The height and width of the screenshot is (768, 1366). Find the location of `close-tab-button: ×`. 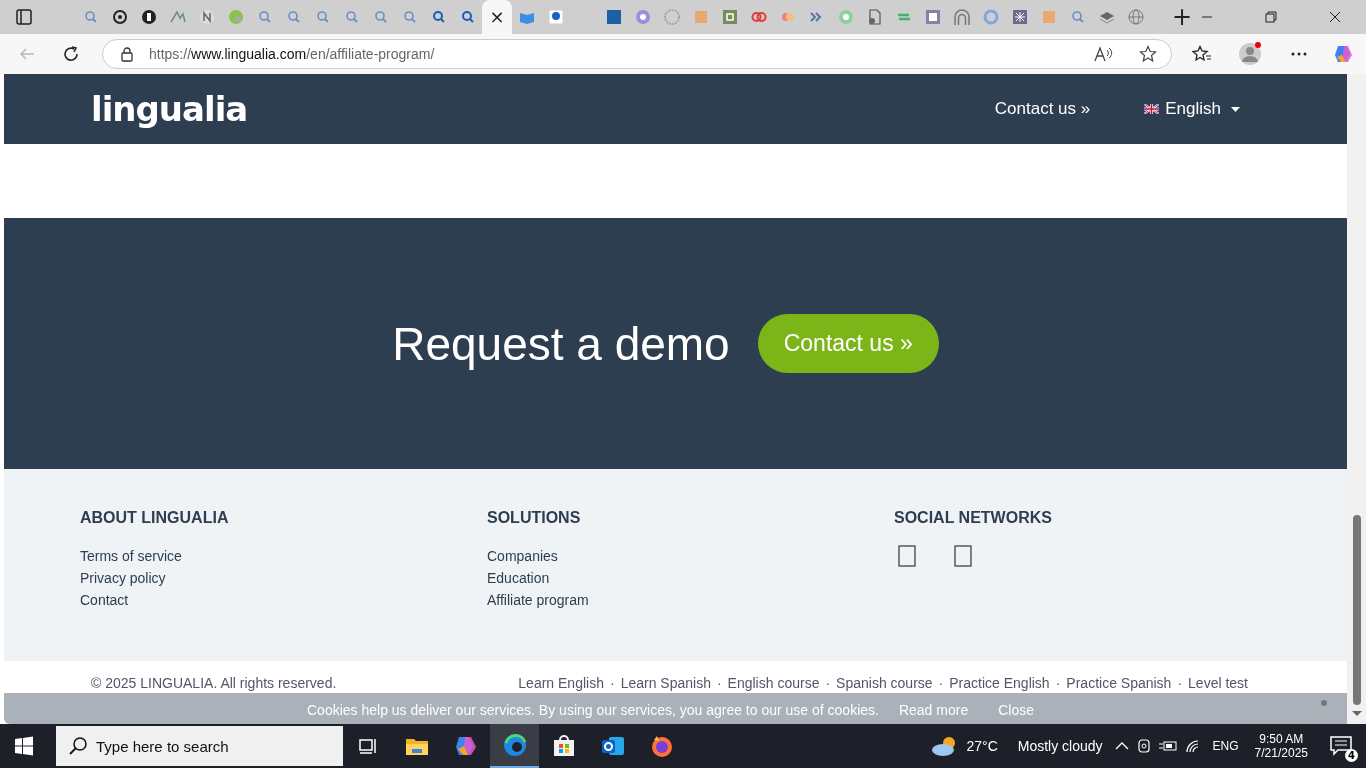

close-tab-button: × is located at coordinates (497, 17).